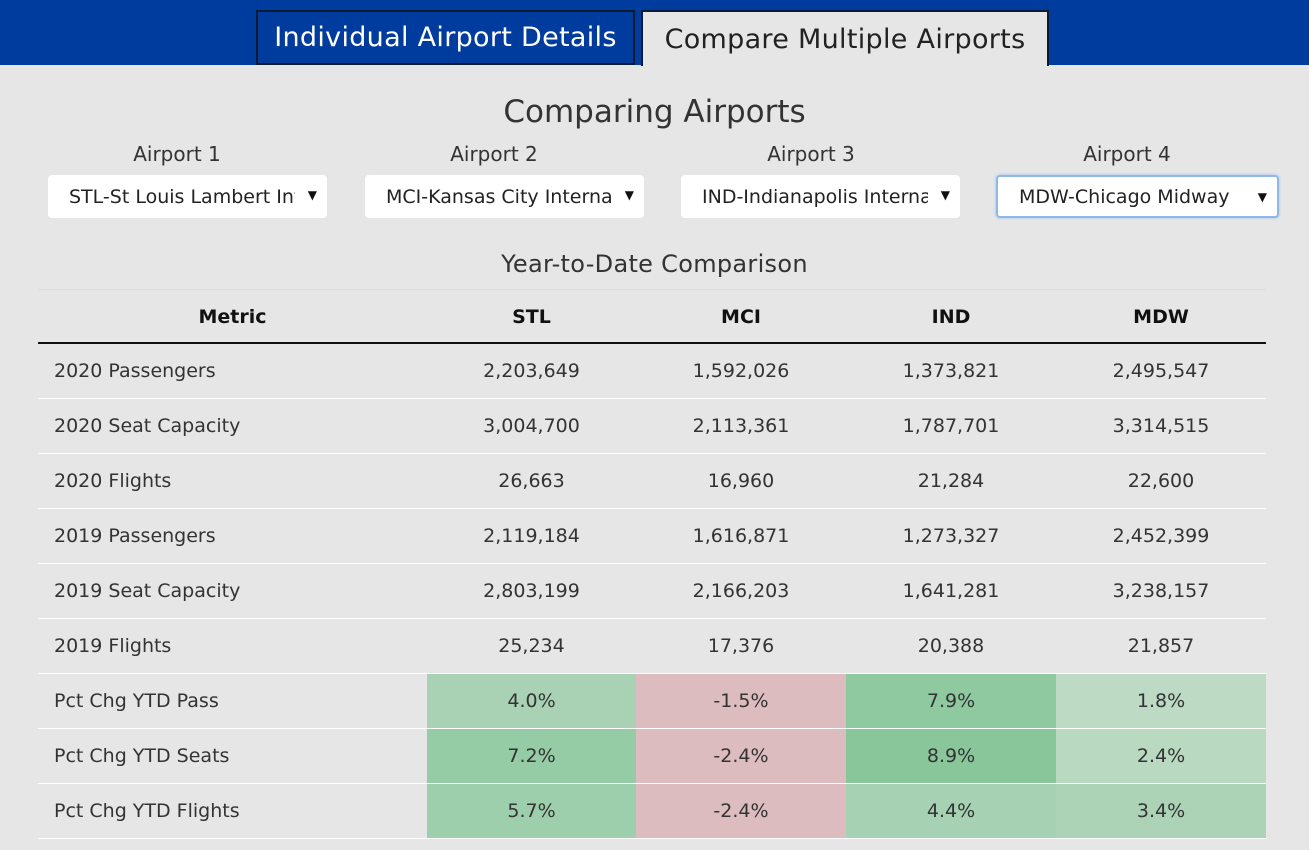  Describe the element at coordinates (531, 536) in the screenshot. I see `airport-1-cell: 2,119,184` at that location.